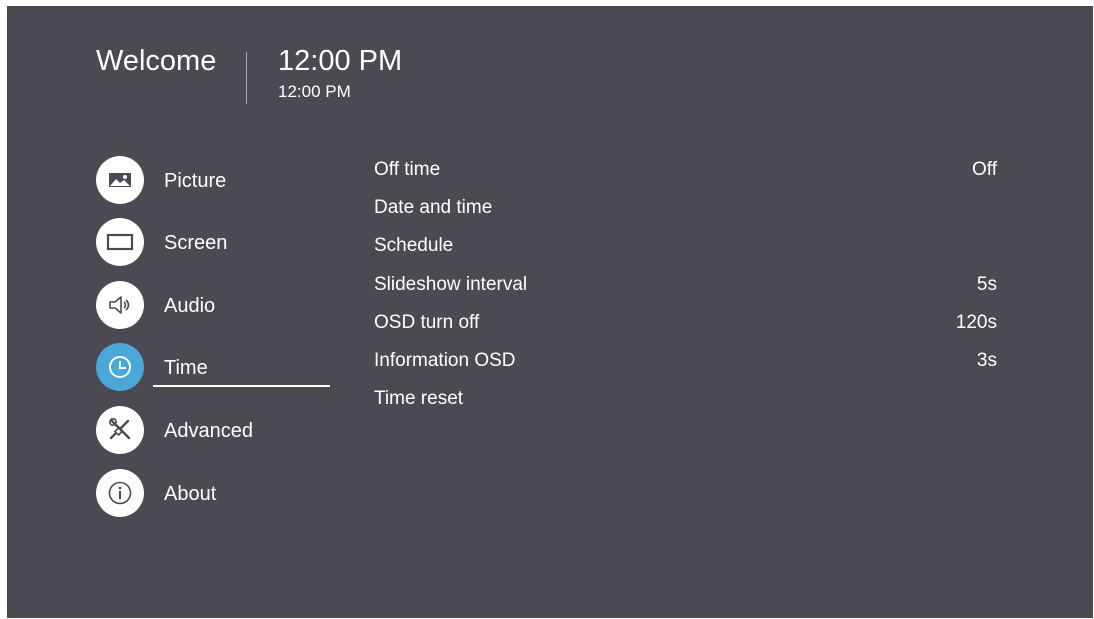 This screenshot has height=619, width=1094. Describe the element at coordinates (986, 360) in the screenshot. I see `setting-value: 3s` at that location.